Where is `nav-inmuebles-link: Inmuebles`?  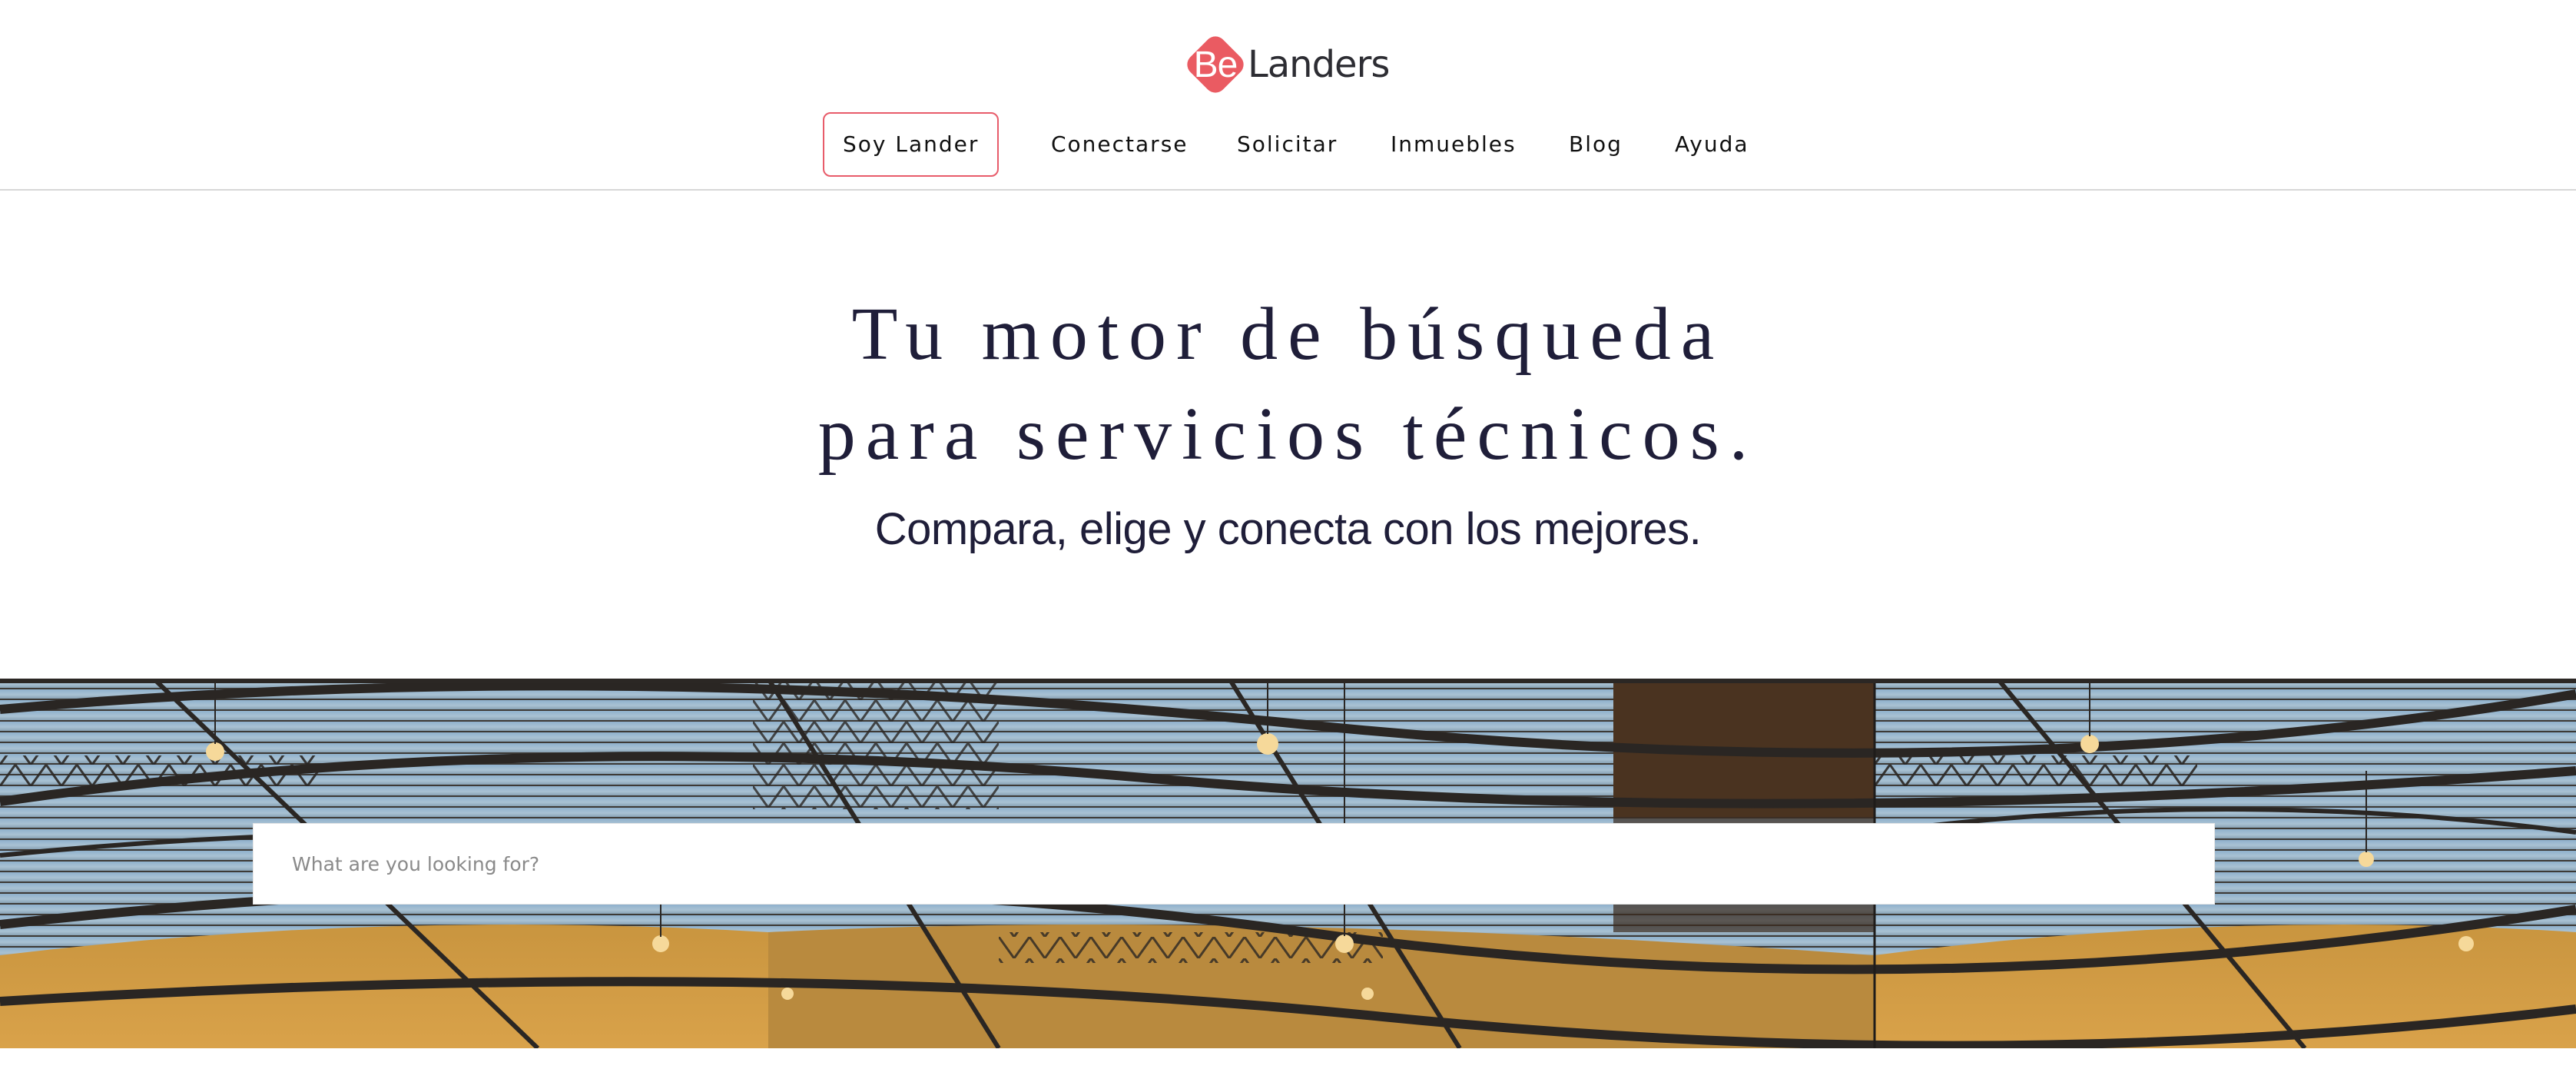 nav-inmuebles-link: Inmuebles is located at coordinates (1454, 144).